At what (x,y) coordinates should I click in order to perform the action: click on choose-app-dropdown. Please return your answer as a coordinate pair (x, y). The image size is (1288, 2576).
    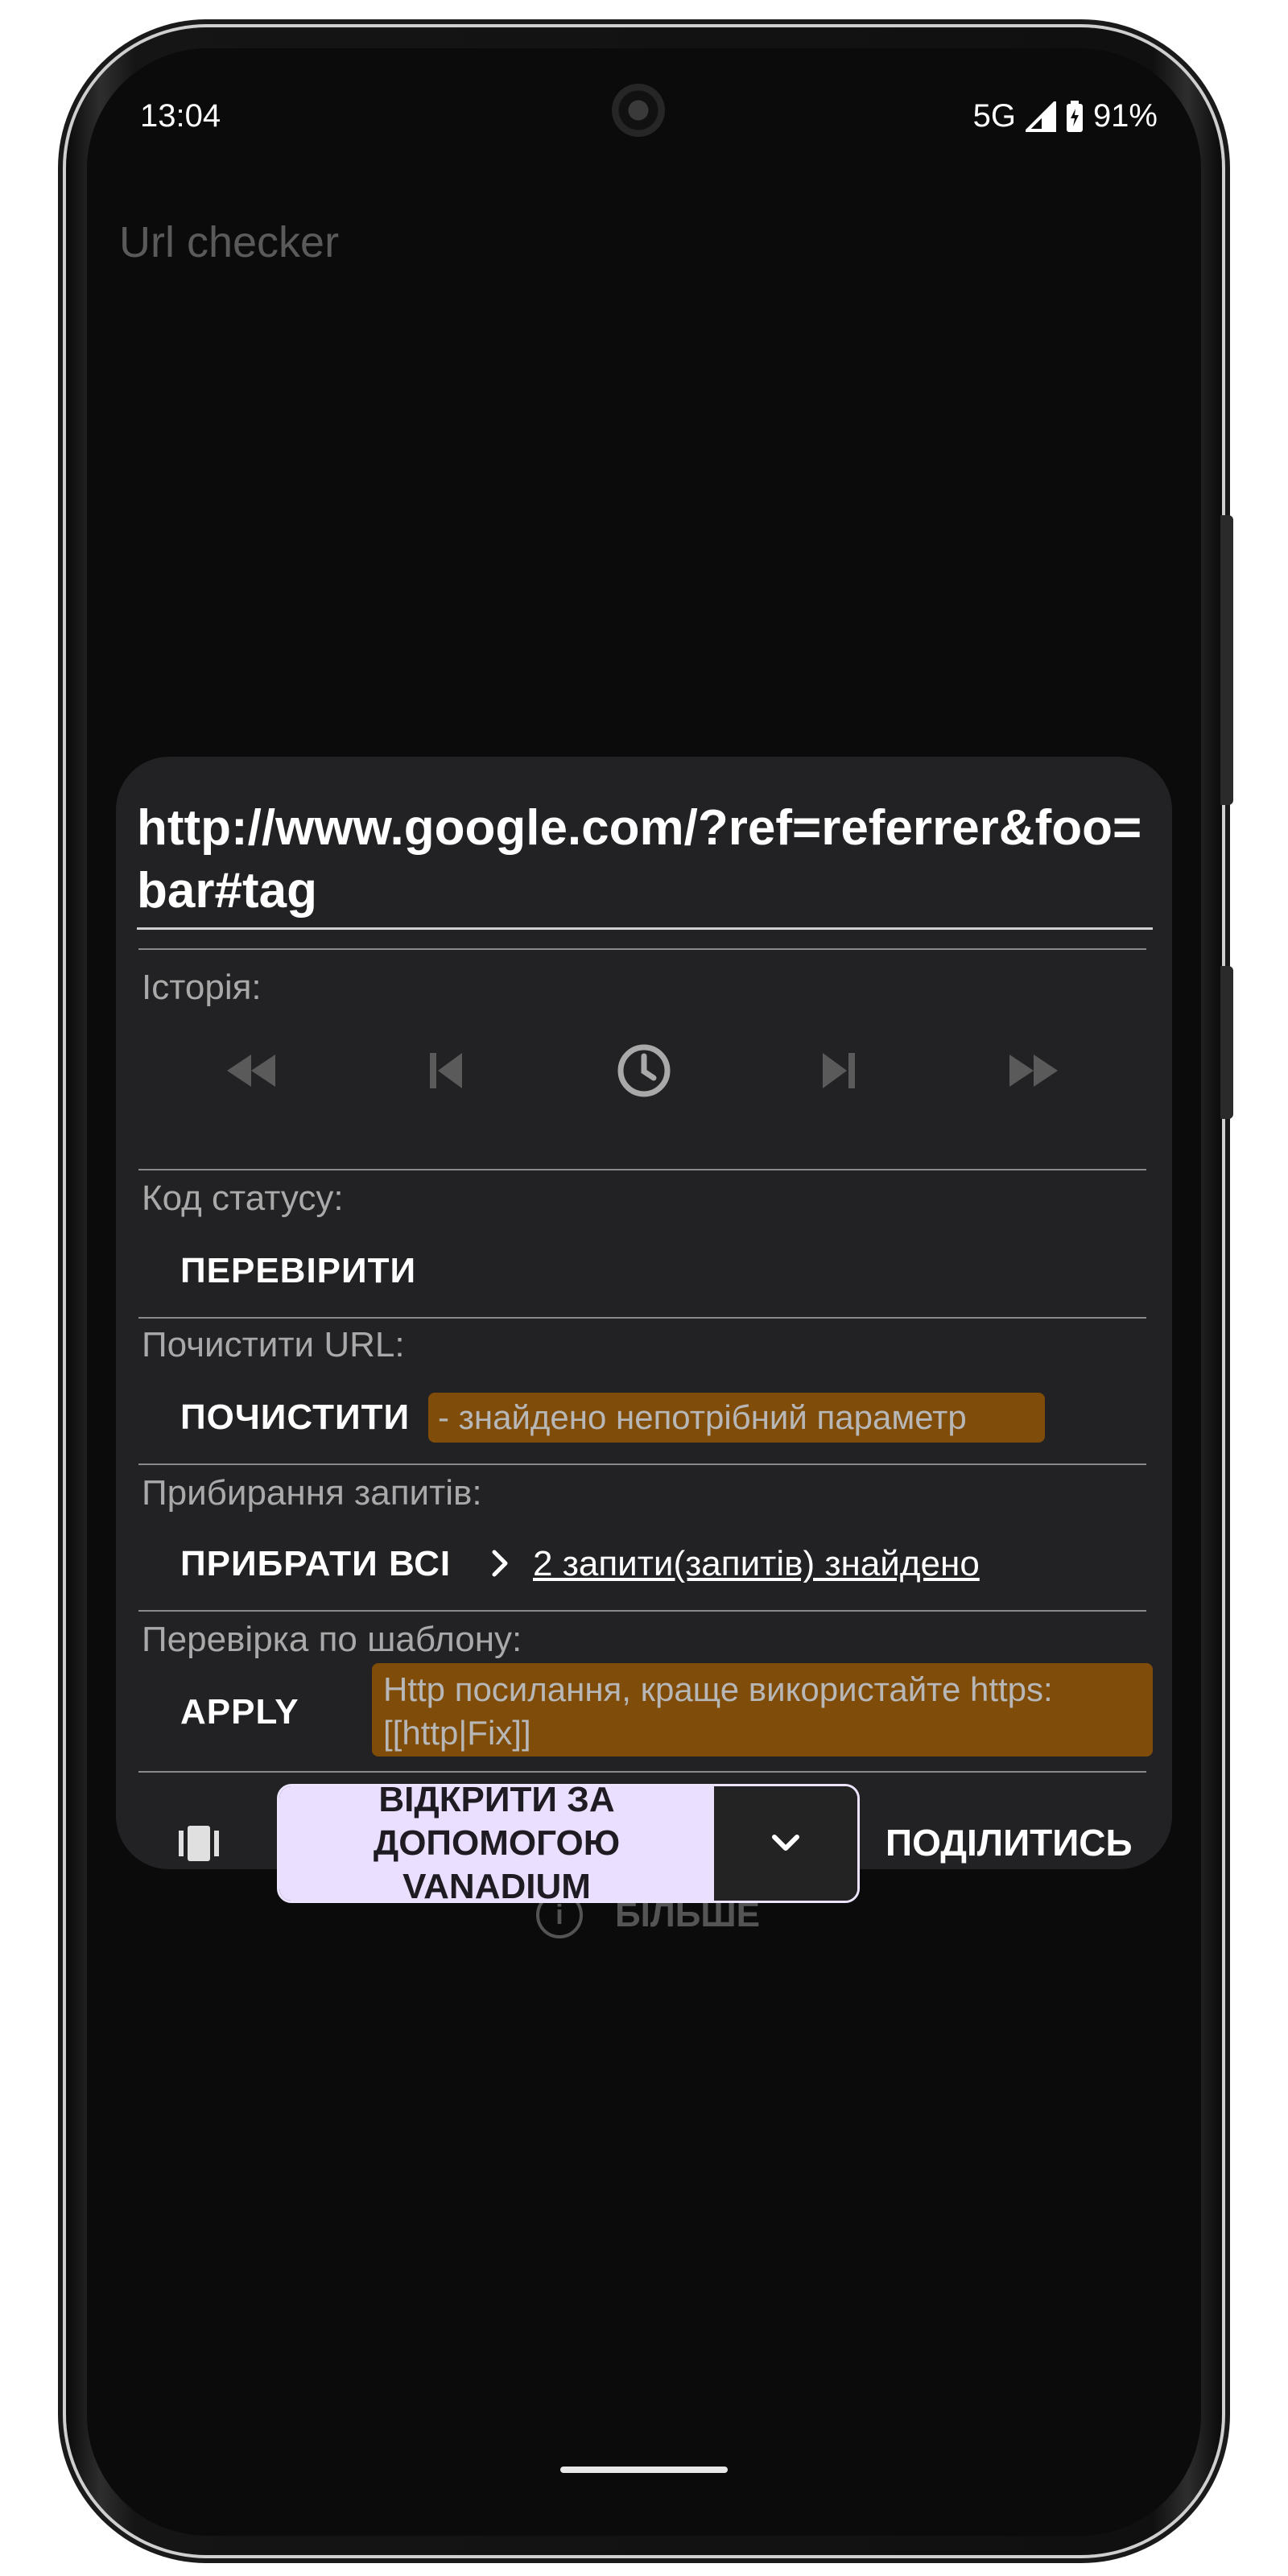
    Looking at the image, I should click on (785, 1844).